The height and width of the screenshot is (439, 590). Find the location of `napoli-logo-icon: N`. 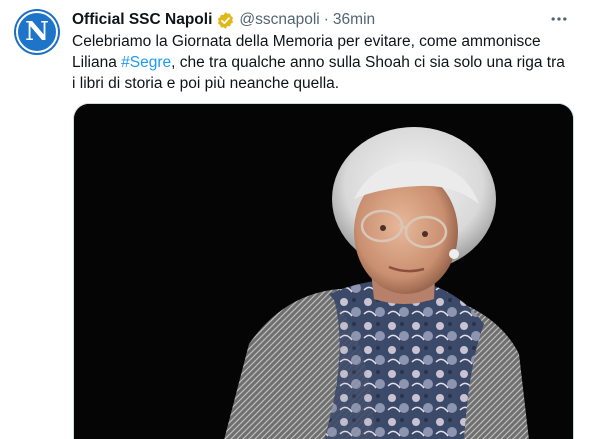

napoli-logo-icon: N is located at coordinates (37, 32).